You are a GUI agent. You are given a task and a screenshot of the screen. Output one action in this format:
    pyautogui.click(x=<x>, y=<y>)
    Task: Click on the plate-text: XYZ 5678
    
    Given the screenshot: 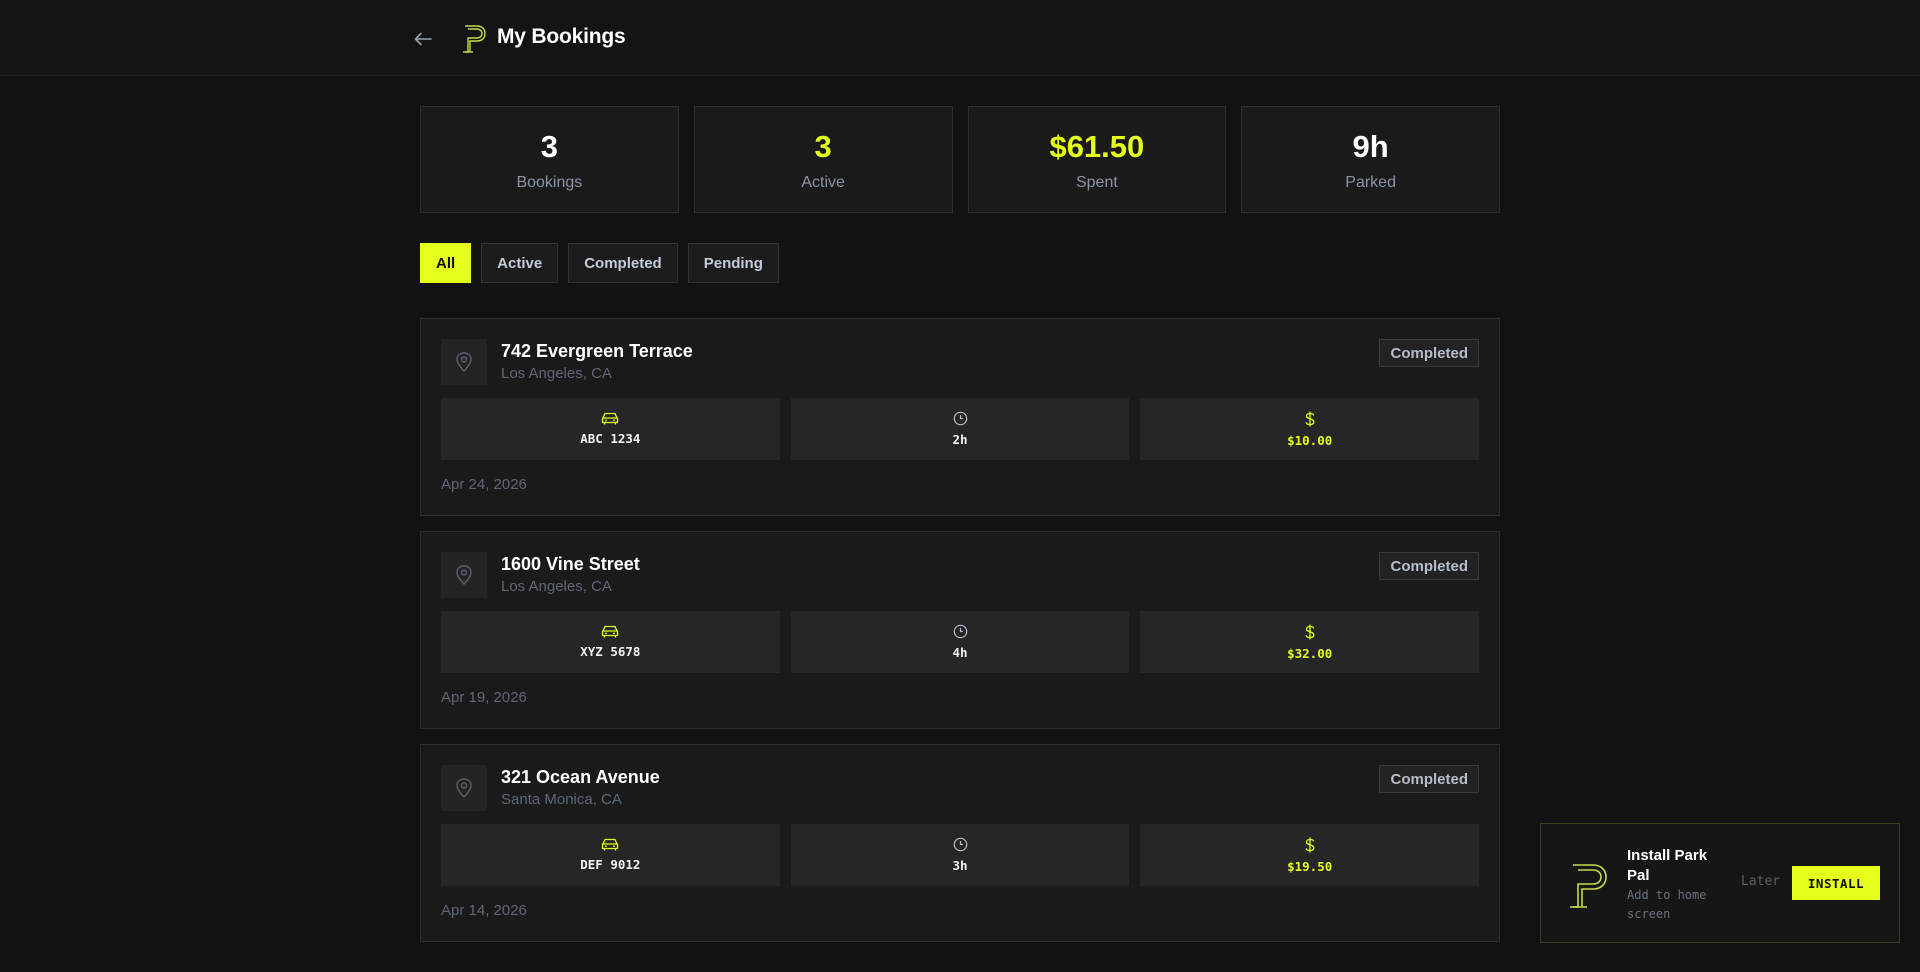 What is the action you would take?
    pyautogui.click(x=610, y=651)
    